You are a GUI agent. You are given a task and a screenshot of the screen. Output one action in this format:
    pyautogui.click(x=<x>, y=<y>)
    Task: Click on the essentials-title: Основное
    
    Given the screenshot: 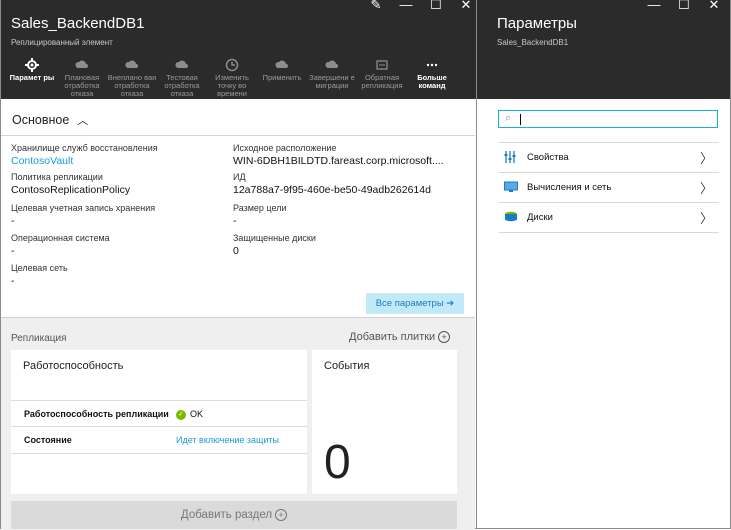 What is the action you would take?
    pyautogui.click(x=41, y=120)
    